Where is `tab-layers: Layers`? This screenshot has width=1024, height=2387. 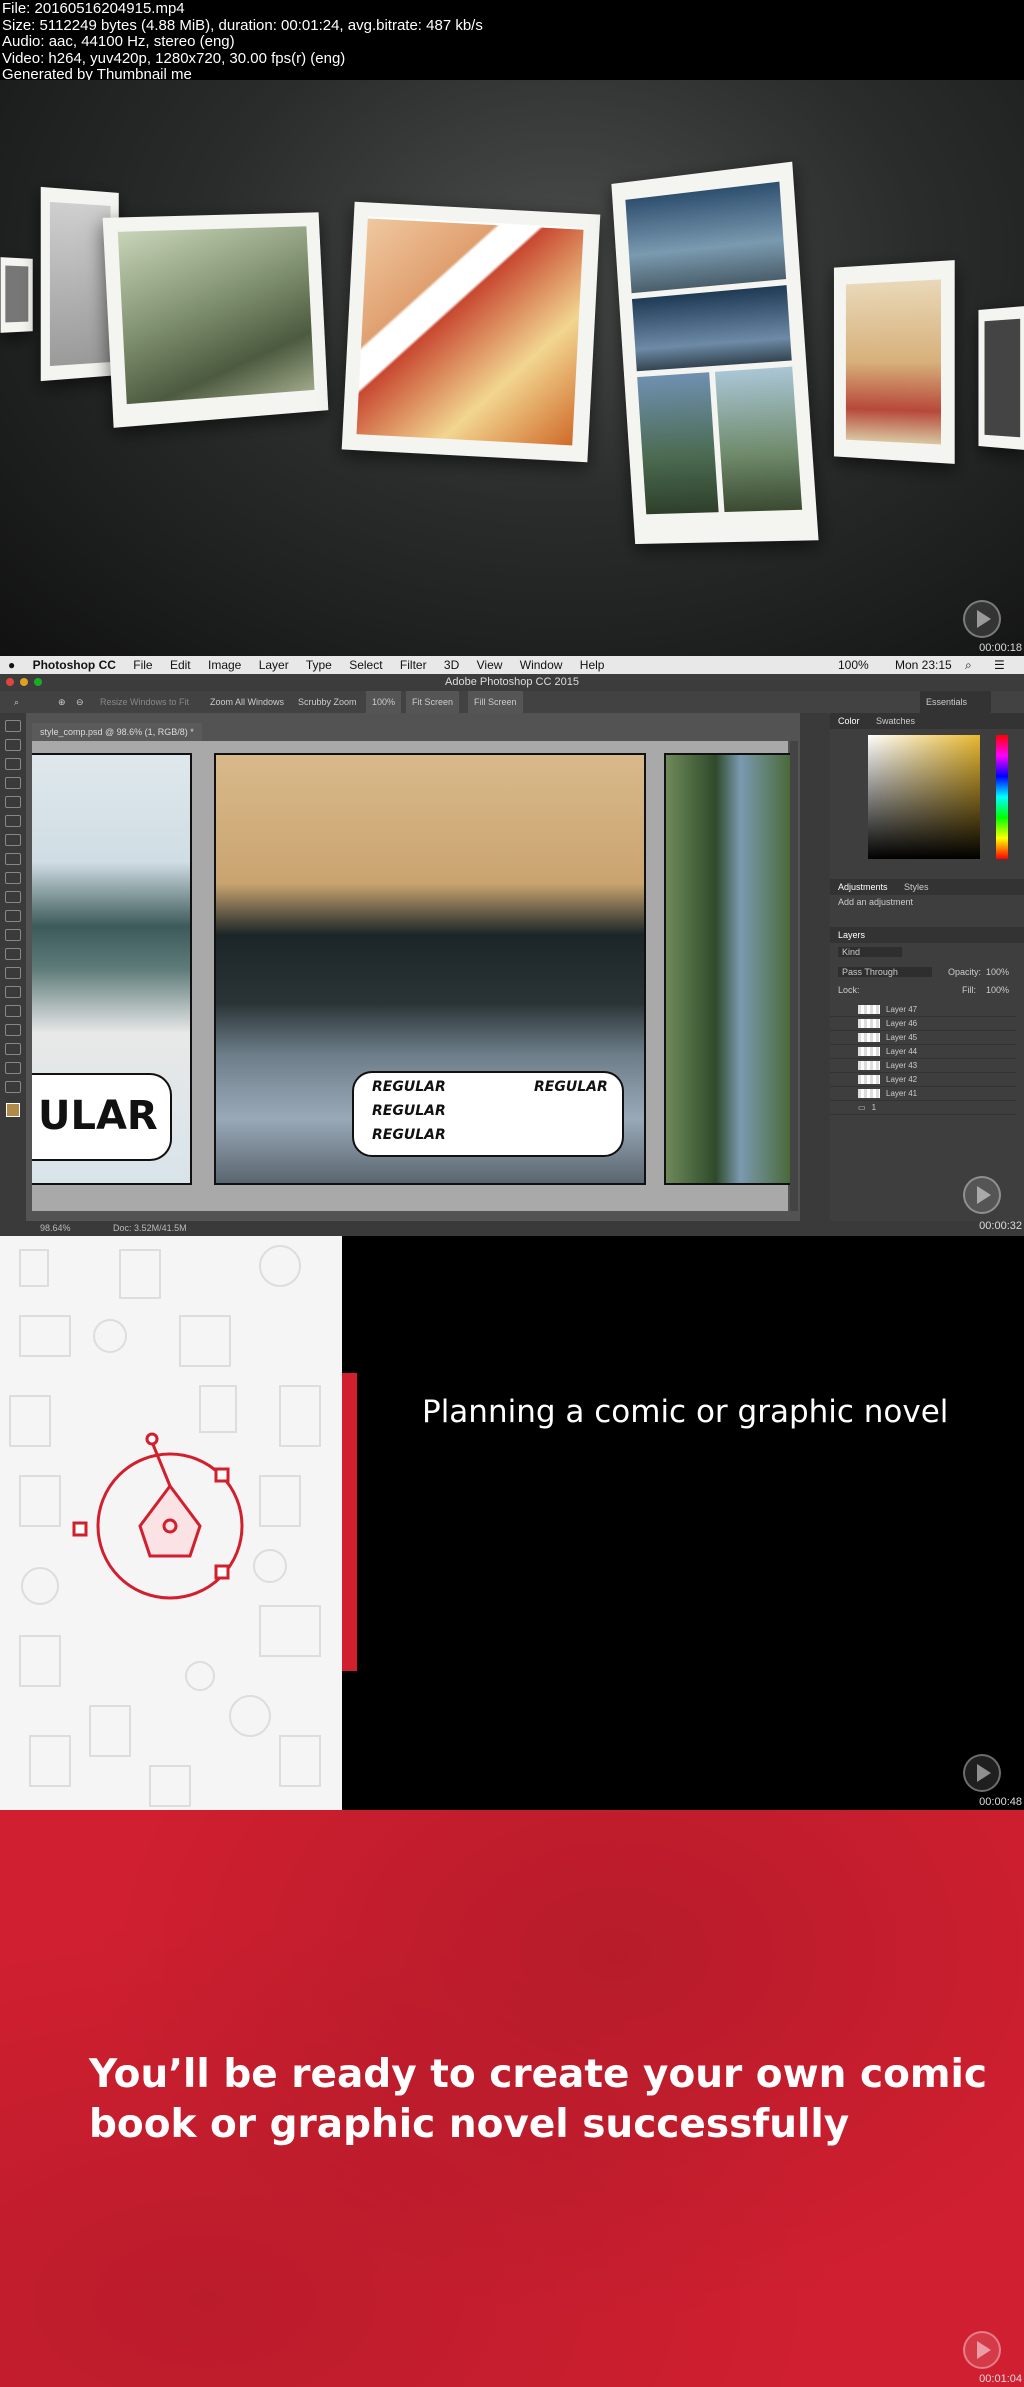
tab-layers: Layers is located at coordinates (851, 935).